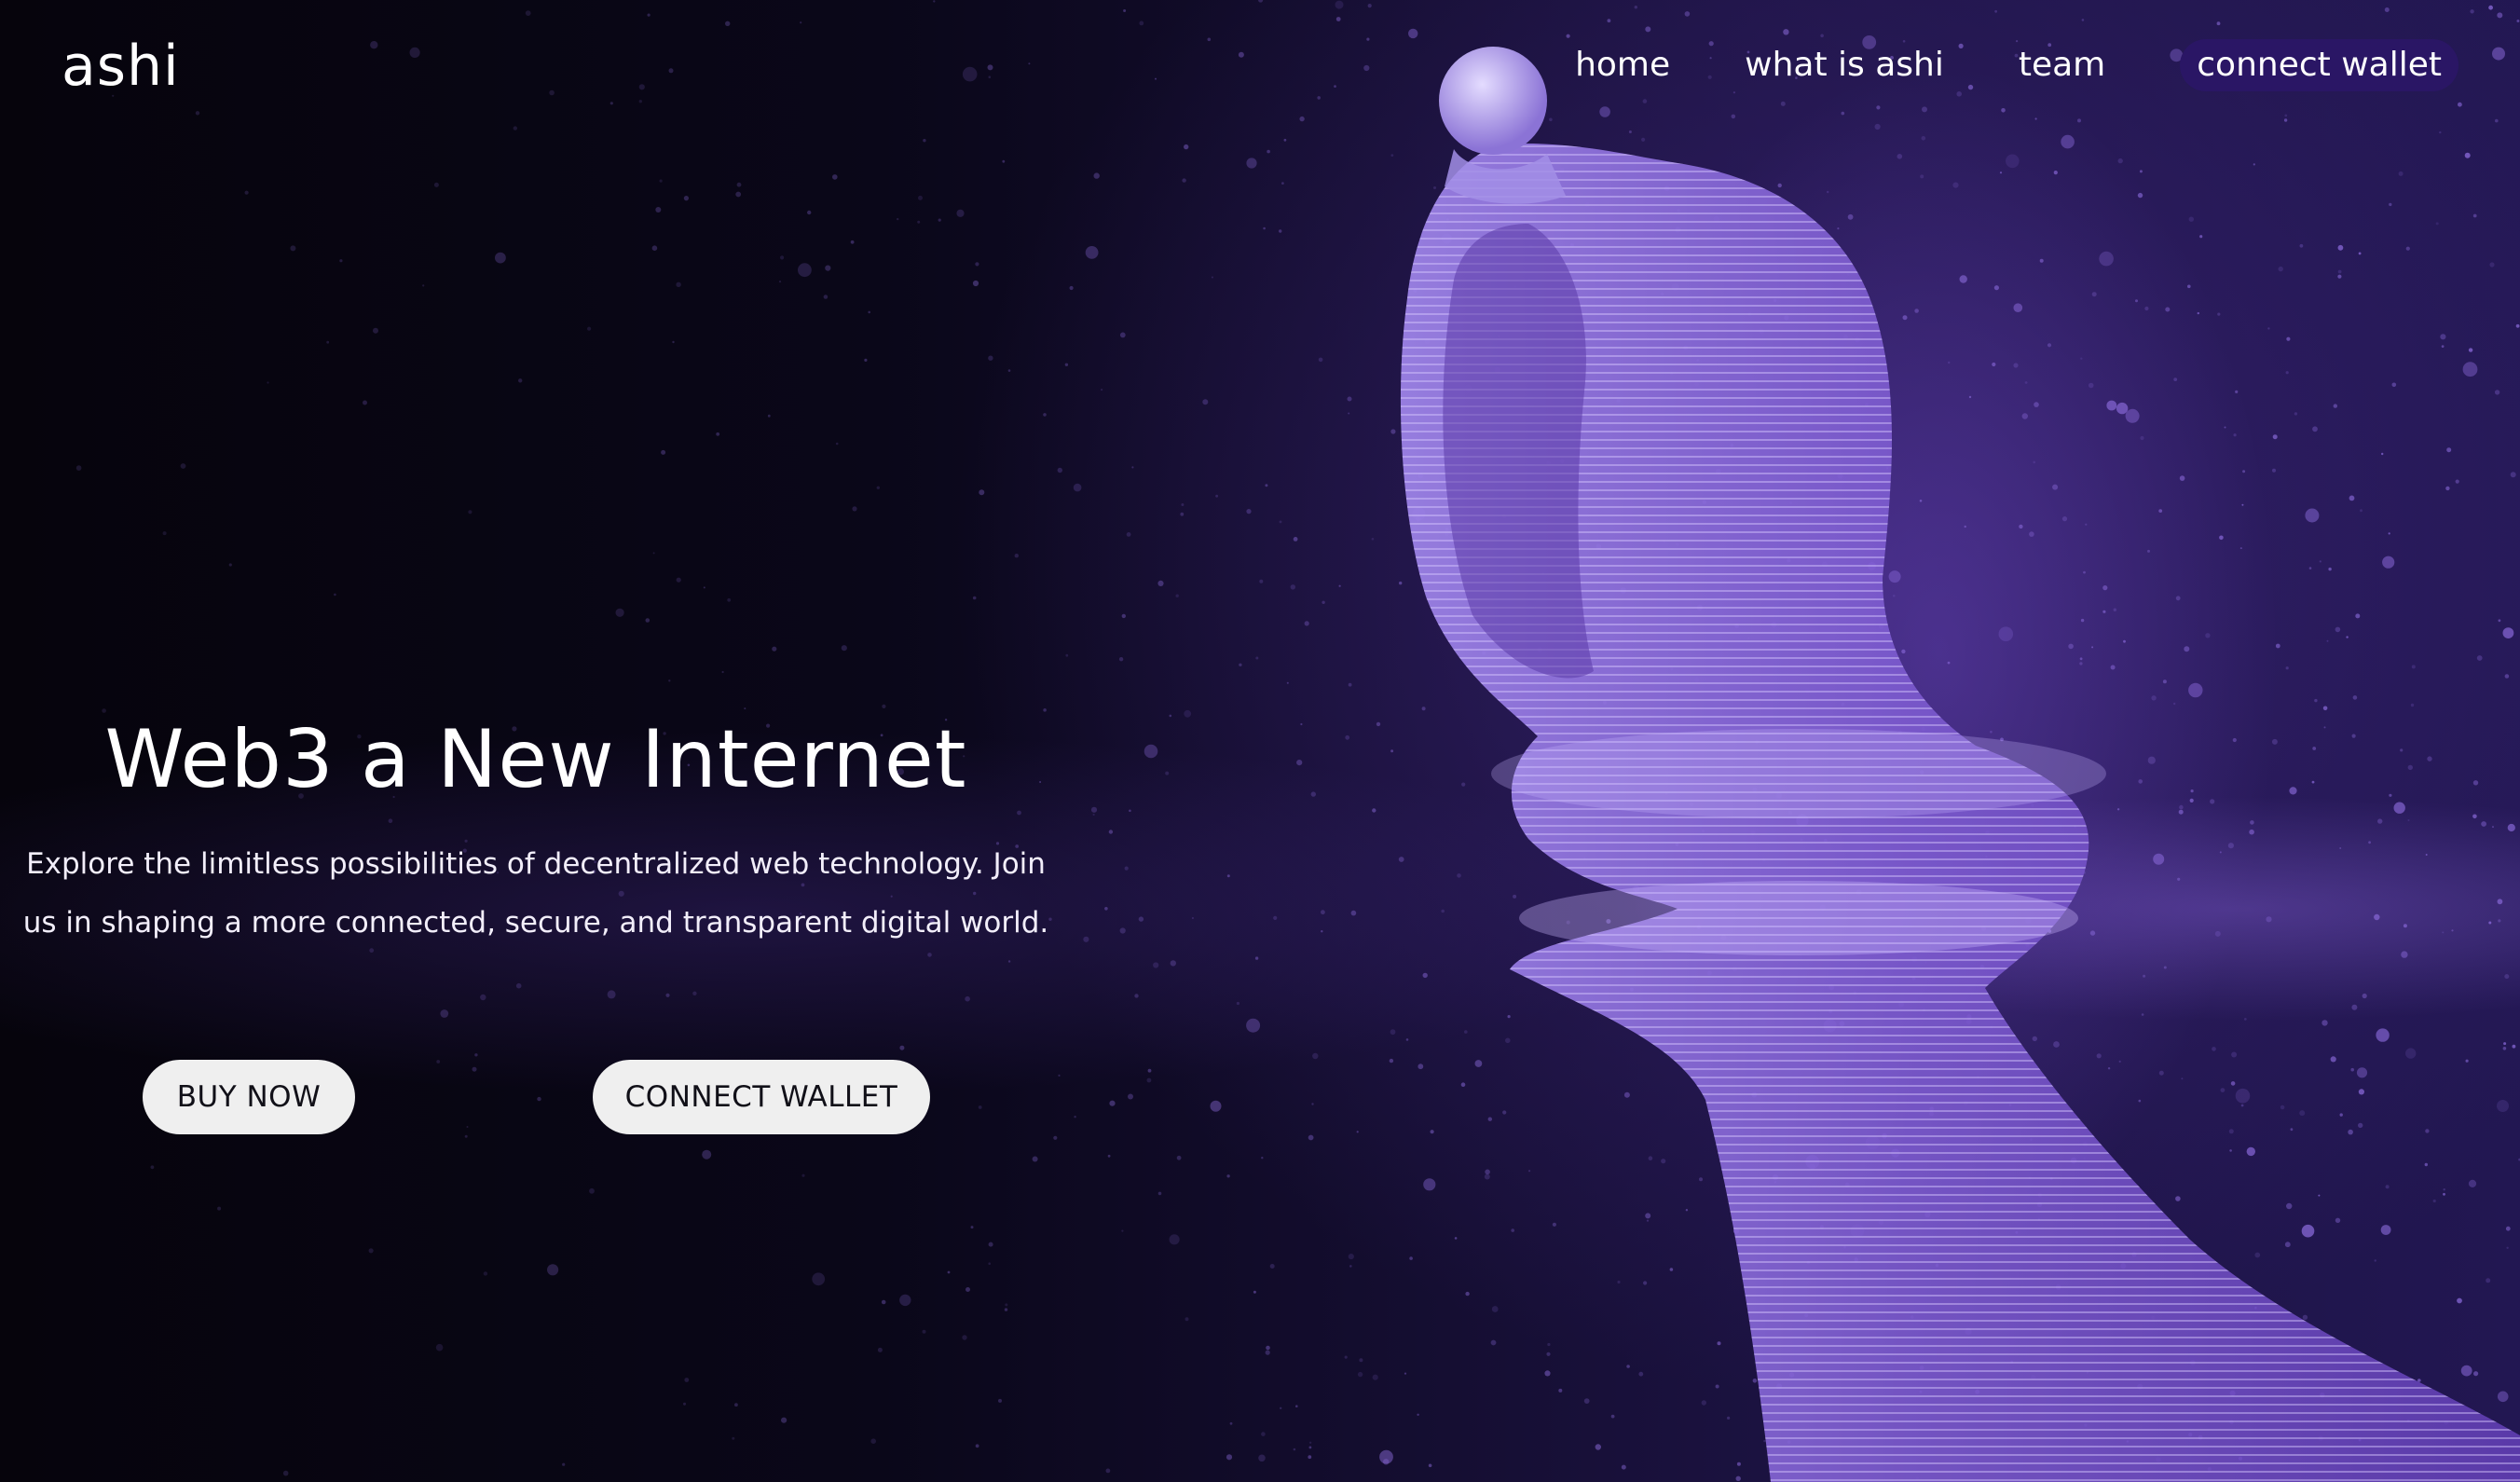 The width and height of the screenshot is (2520, 1482). What do you see at coordinates (2062, 65) in the screenshot?
I see `nav-team-link: team` at bounding box center [2062, 65].